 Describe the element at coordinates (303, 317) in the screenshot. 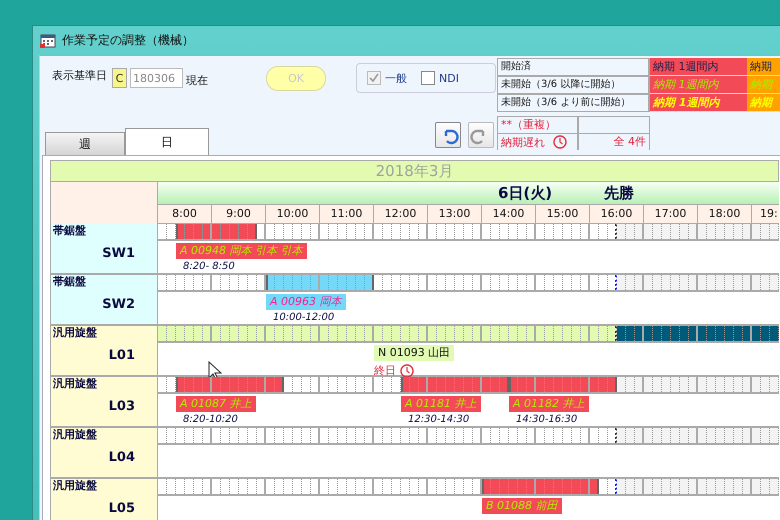

I see `time-range: 10:00-12:00` at that location.